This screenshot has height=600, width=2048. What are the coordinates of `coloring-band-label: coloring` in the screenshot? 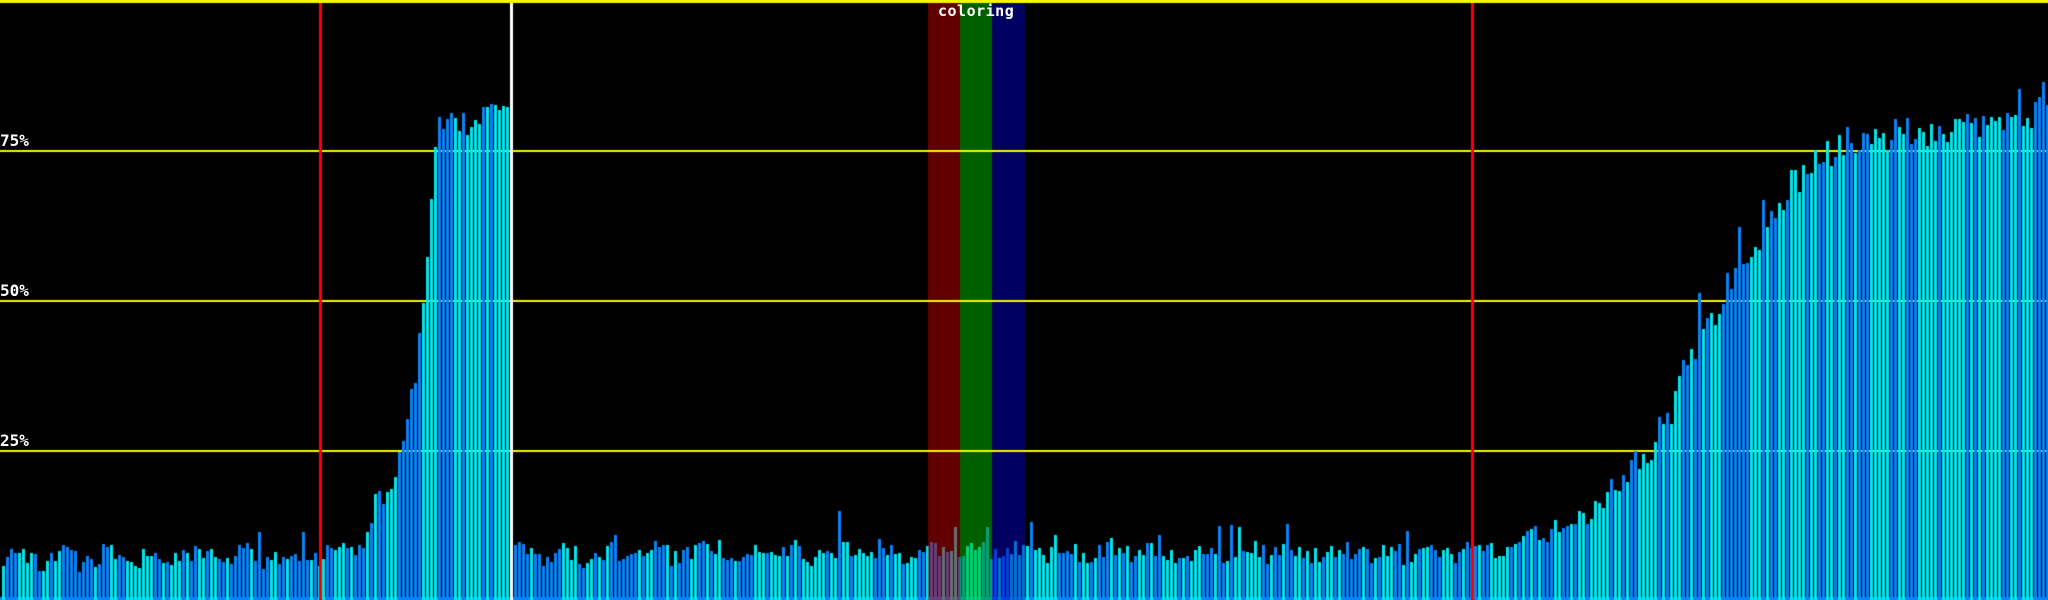 It's located at (976, 11).